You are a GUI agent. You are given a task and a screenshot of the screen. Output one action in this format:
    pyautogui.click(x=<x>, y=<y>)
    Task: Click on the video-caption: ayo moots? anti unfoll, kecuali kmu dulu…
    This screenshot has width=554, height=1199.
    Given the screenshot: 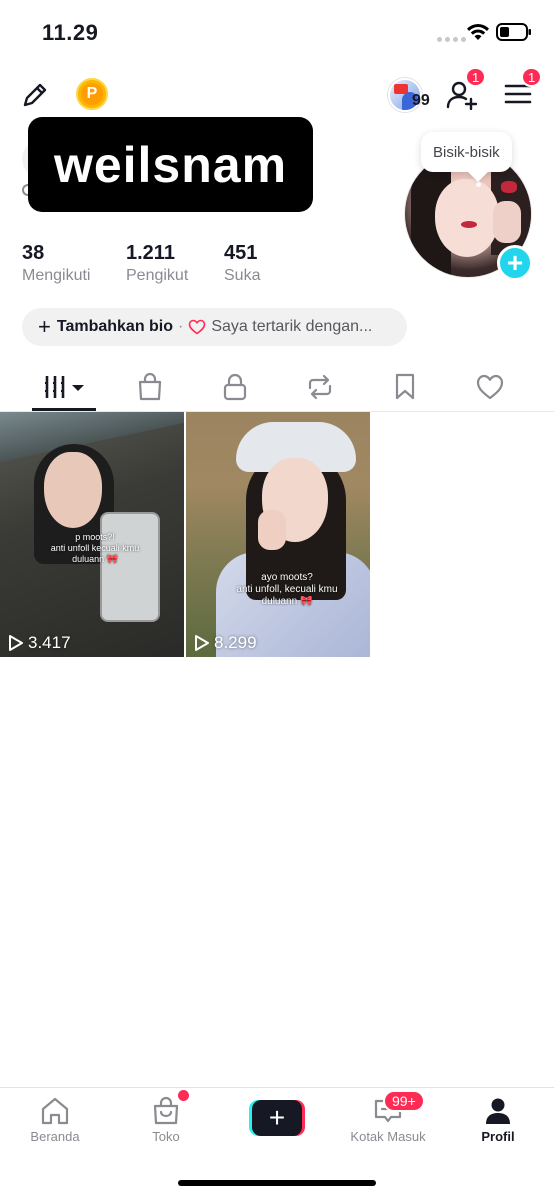 What is the action you would take?
    pyautogui.click(x=287, y=589)
    